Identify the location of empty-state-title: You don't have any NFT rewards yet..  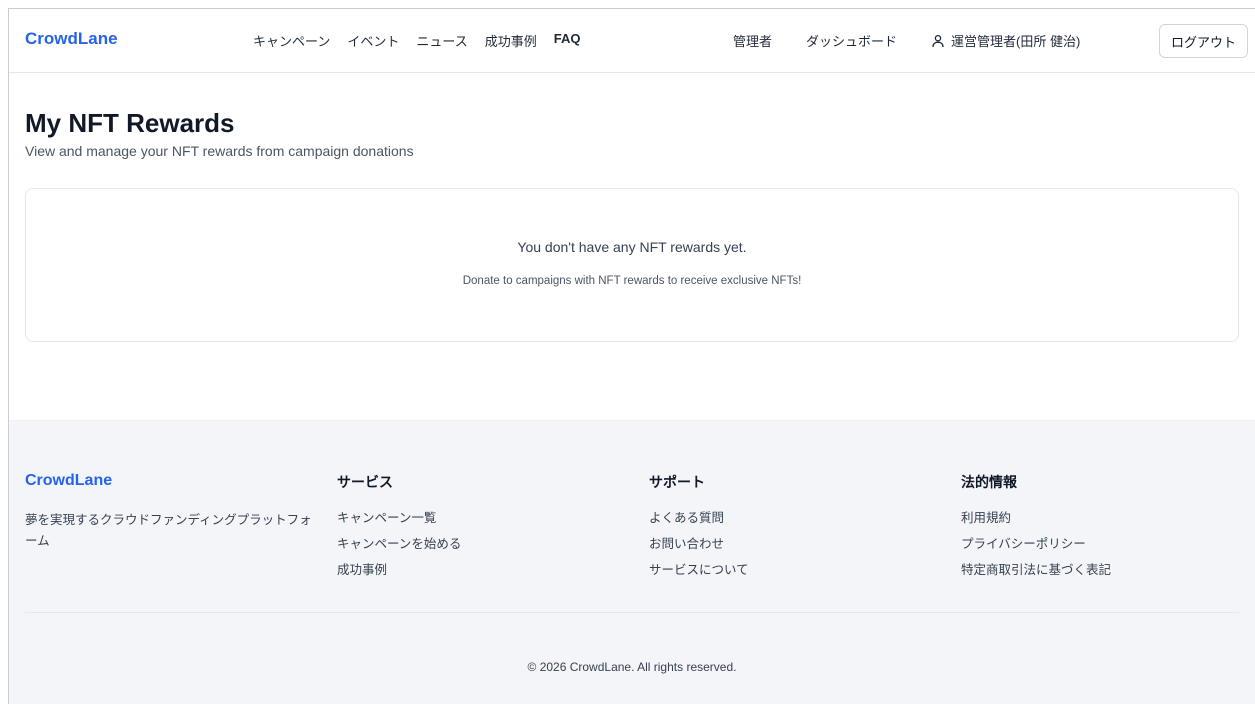
(632, 247).